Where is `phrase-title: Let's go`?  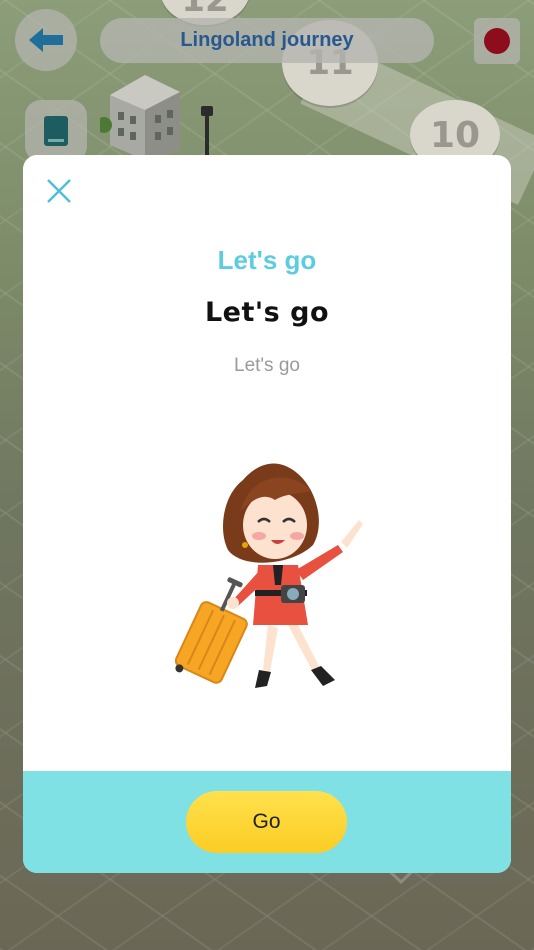 phrase-title: Let's go is located at coordinates (267, 260).